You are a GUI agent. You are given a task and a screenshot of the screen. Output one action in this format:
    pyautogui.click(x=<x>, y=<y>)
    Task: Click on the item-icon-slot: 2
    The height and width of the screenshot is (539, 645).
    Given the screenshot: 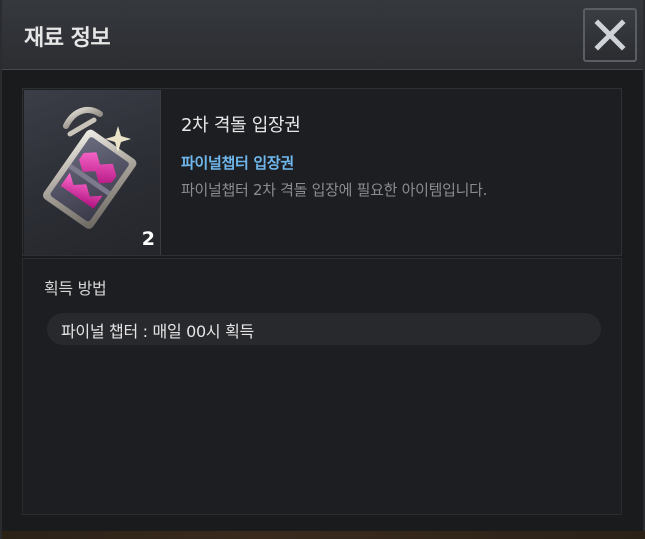 What is the action you would take?
    pyautogui.click(x=92, y=172)
    